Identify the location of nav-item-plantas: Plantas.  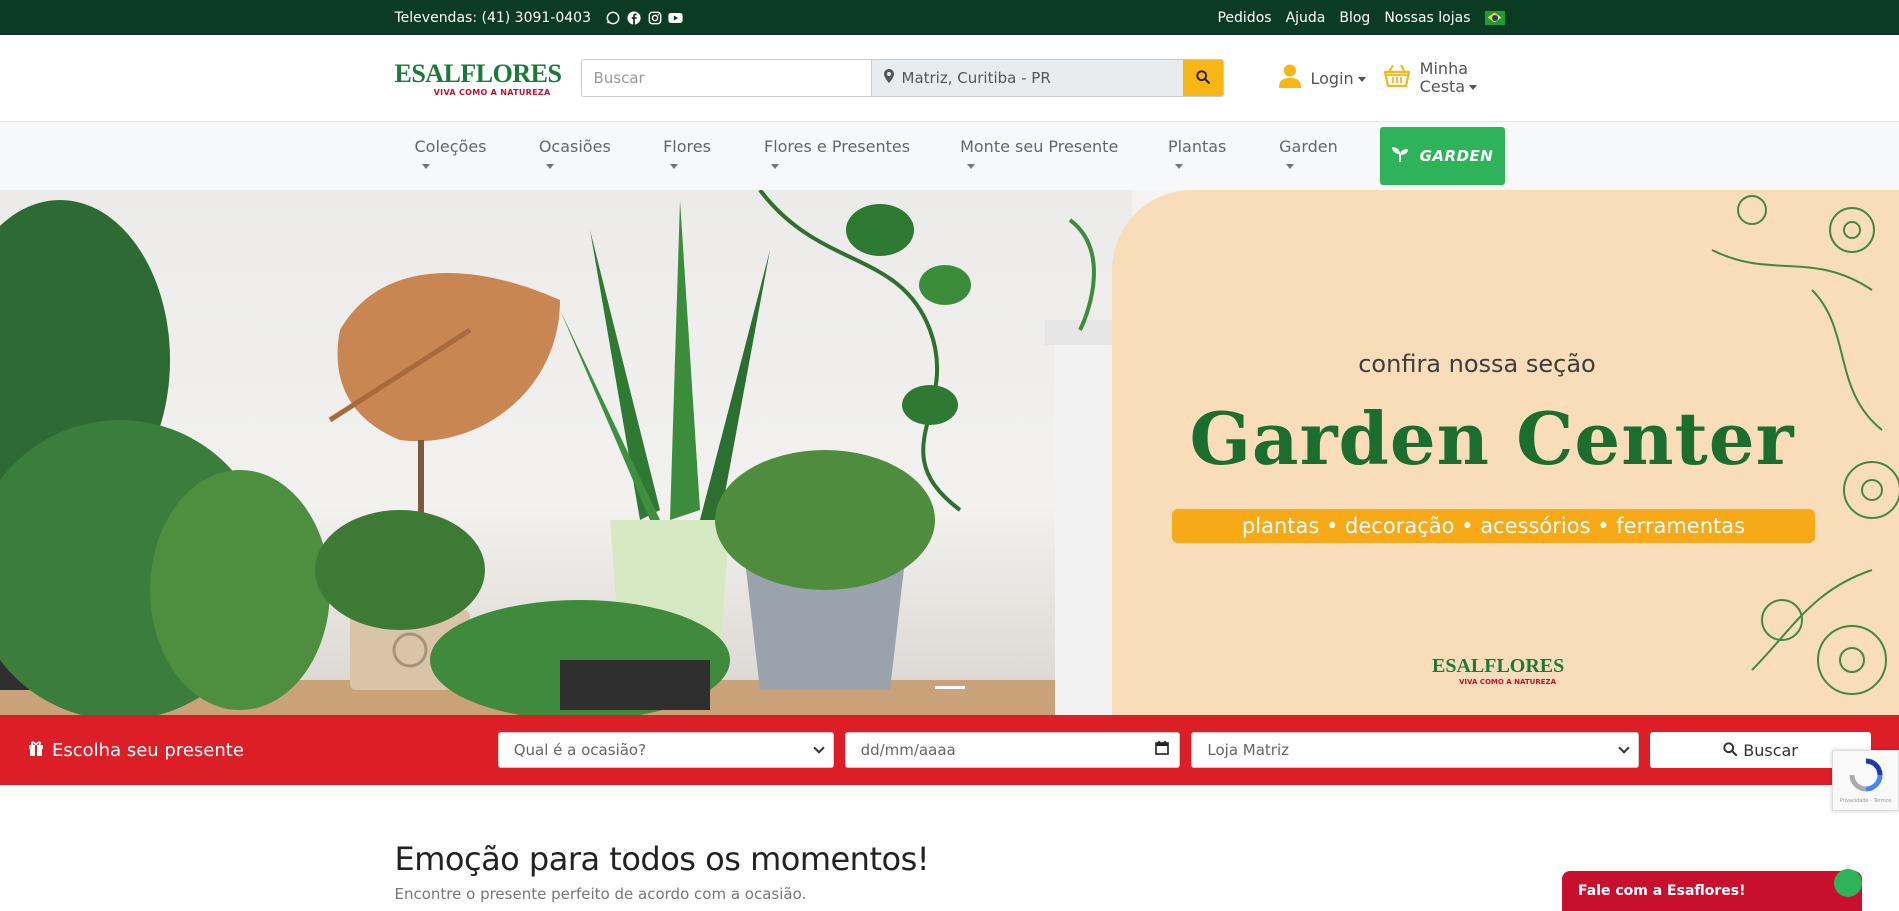
(1203, 156).